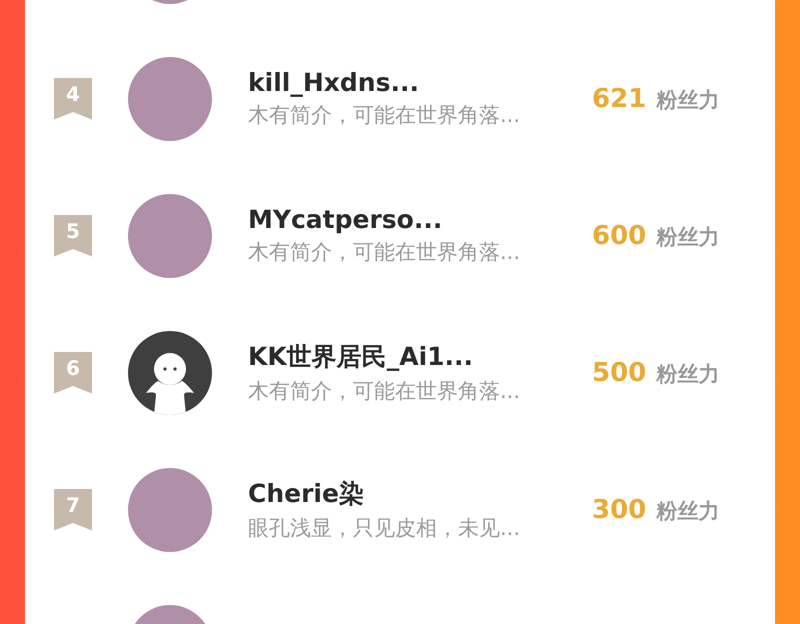 The width and height of the screenshot is (800, 624). Describe the element at coordinates (413, 493) in the screenshot. I see `user-name: Cherie染` at that location.